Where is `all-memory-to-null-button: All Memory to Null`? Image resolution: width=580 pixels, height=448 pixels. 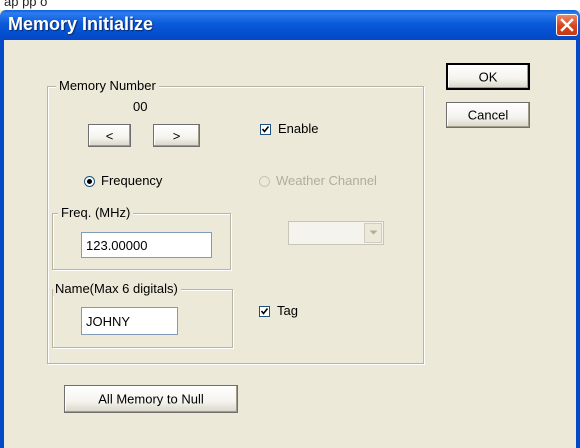
all-memory-to-null-button: All Memory to Null is located at coordinates (151, 399).